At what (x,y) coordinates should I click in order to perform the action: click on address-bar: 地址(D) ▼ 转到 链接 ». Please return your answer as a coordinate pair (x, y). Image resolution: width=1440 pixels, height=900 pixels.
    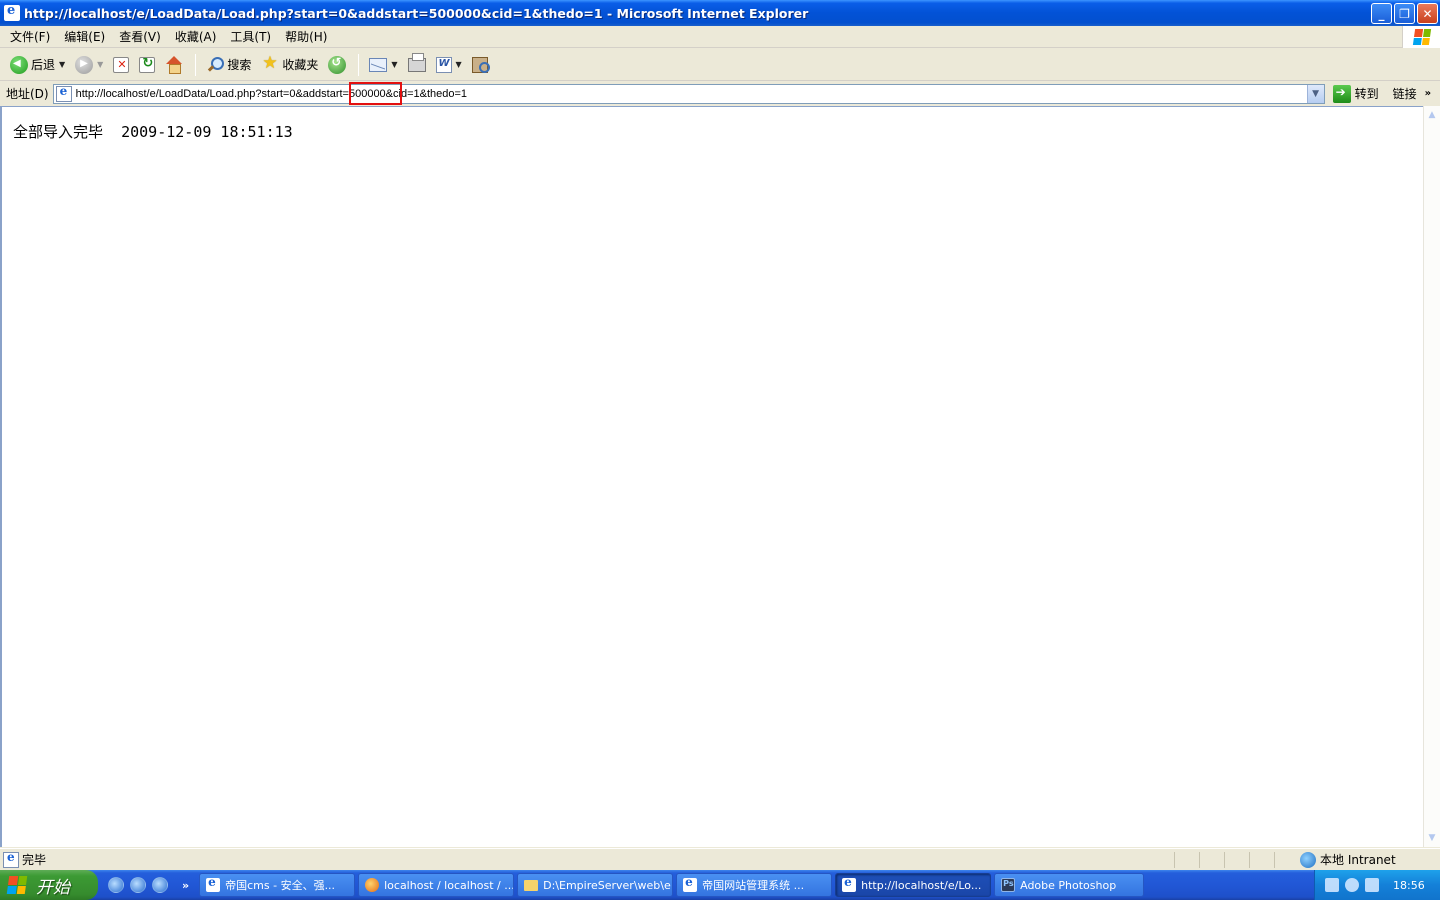
    Looking at the image, I should click on (720, 93).